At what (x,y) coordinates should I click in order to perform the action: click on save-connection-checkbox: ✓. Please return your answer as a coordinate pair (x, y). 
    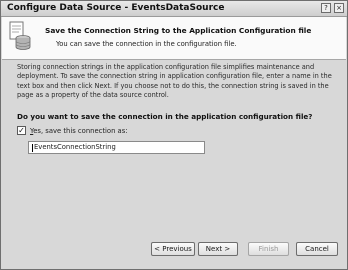
    Looking at the image, I should click on (21, 130).